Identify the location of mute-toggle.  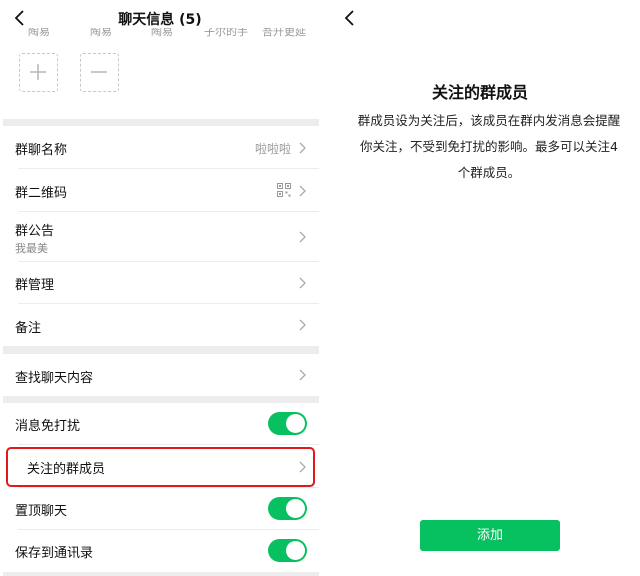
(287, 423).